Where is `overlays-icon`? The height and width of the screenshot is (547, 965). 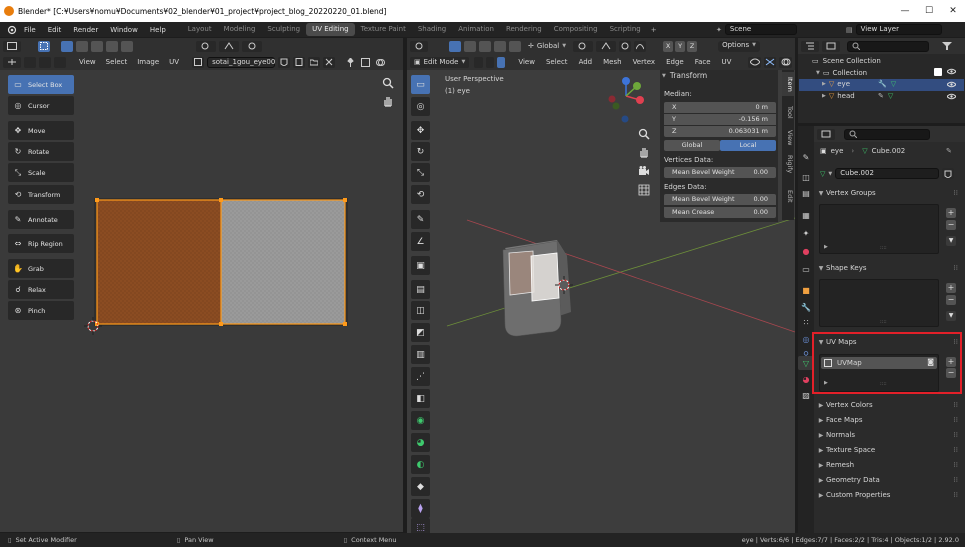 overlays-icon is located at coordinates (380, 62).